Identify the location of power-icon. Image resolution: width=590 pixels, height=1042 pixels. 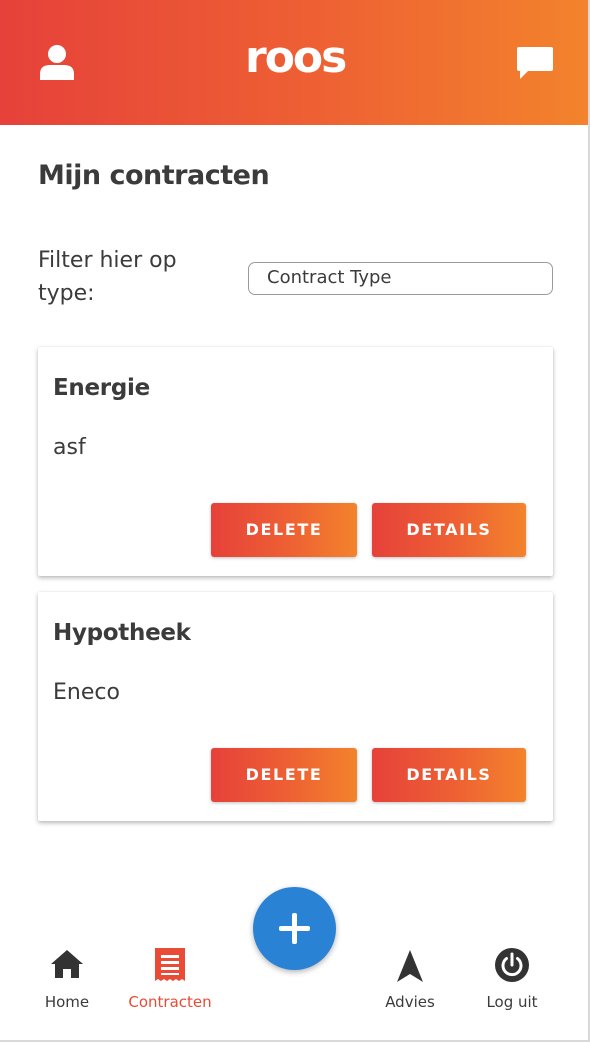
(512, 965).